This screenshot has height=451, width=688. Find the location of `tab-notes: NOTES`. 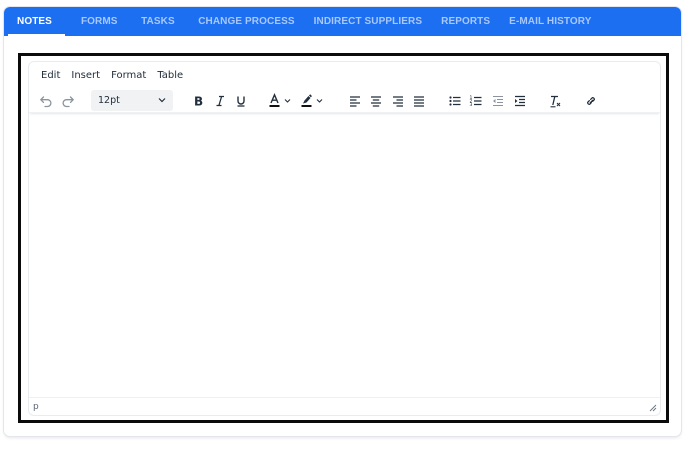

tab-notes: NOTES is located at coordinates (36, 21).